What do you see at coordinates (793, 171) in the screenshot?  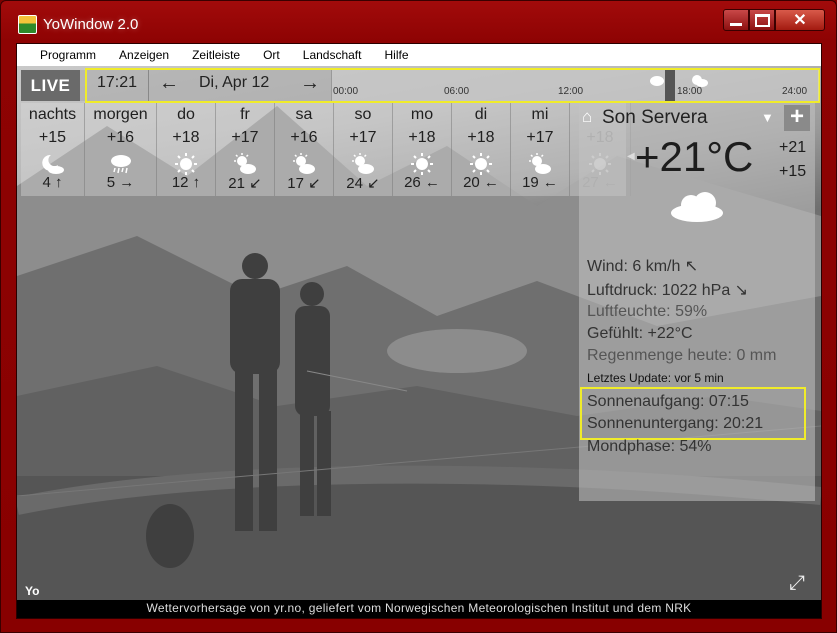 I see `low-temperature: +15` at bounding box center [793, 171].